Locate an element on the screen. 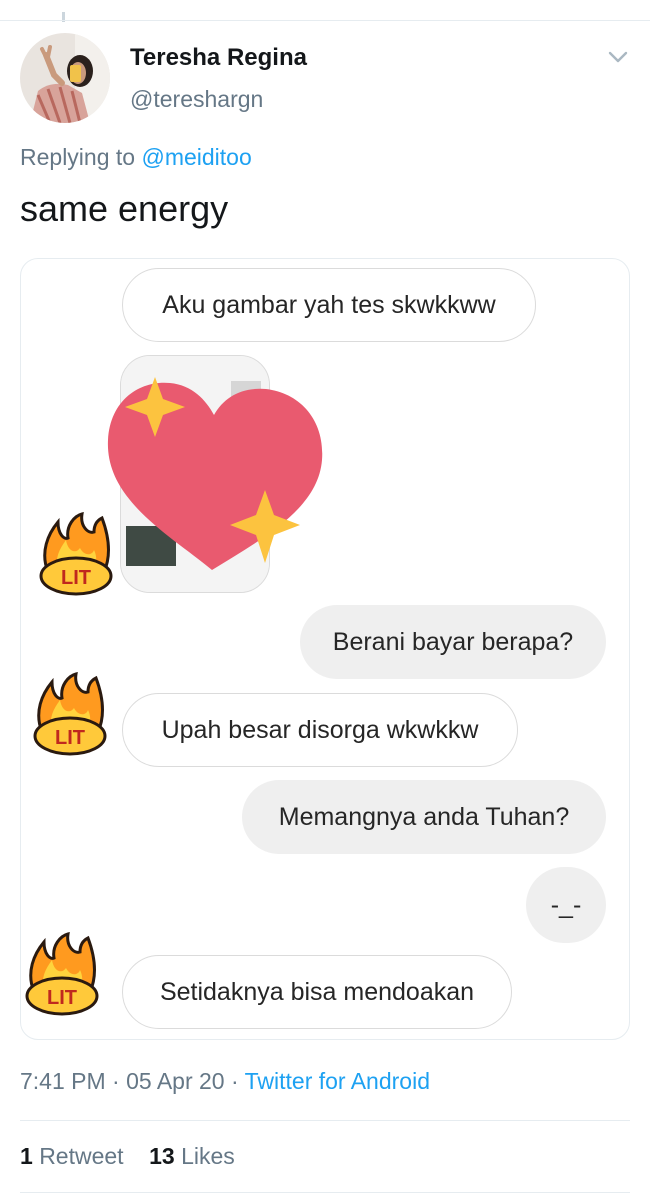  likes-stat: 13 Likes is located at coordinates (192, 1156).